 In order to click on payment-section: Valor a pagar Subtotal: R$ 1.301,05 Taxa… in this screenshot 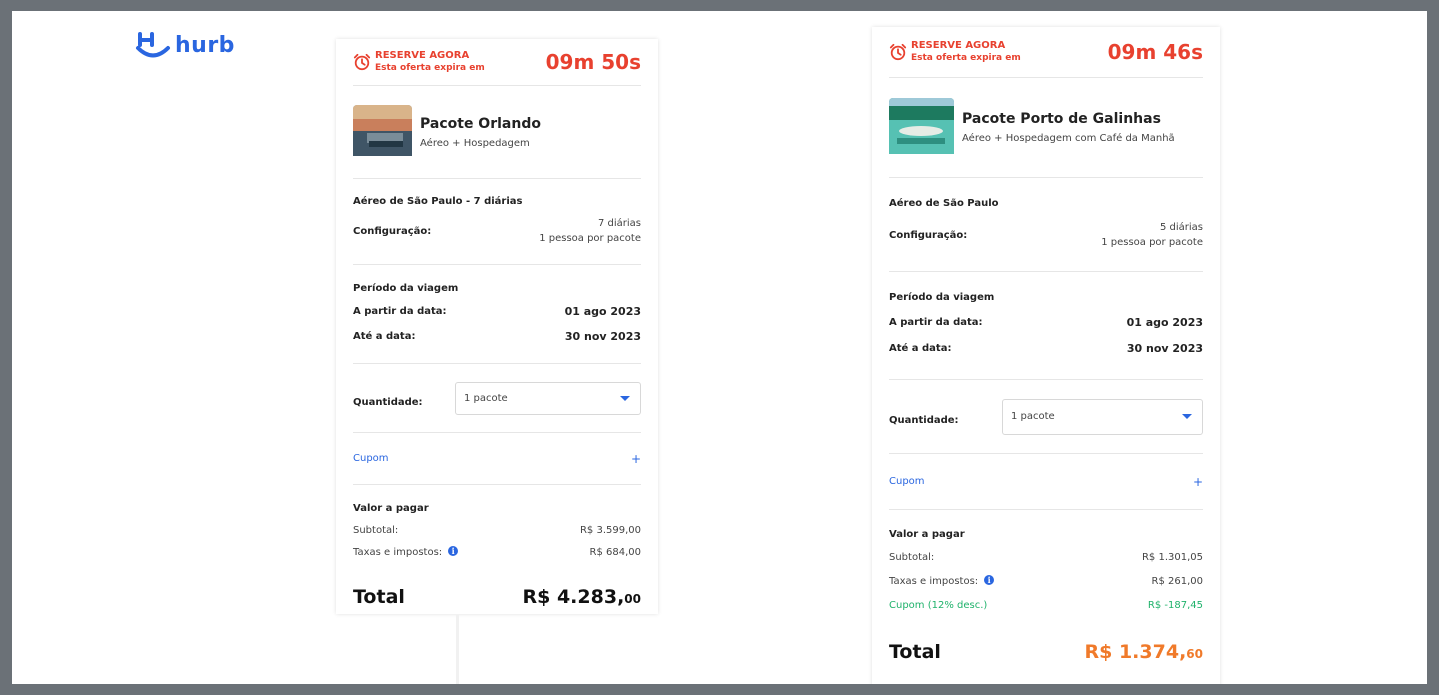, I will do `click(1046, 586)`.